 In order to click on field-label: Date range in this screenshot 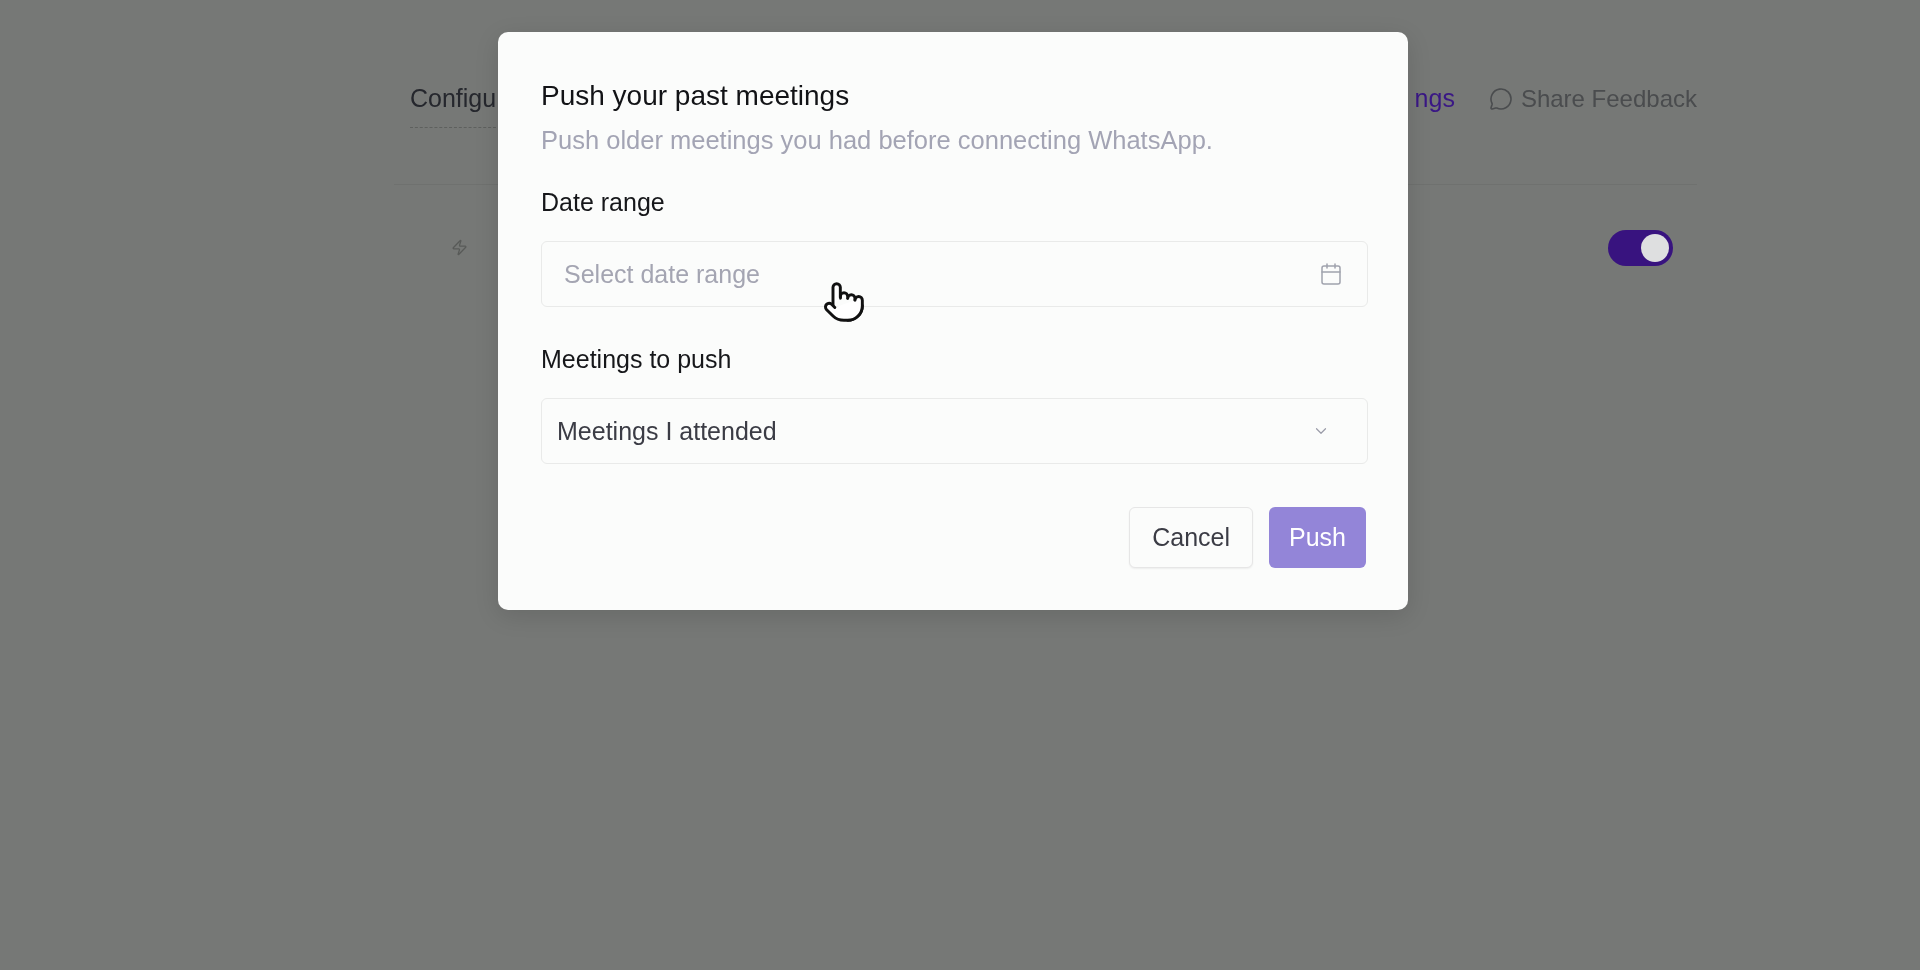, I will do `click(603, 202)`.